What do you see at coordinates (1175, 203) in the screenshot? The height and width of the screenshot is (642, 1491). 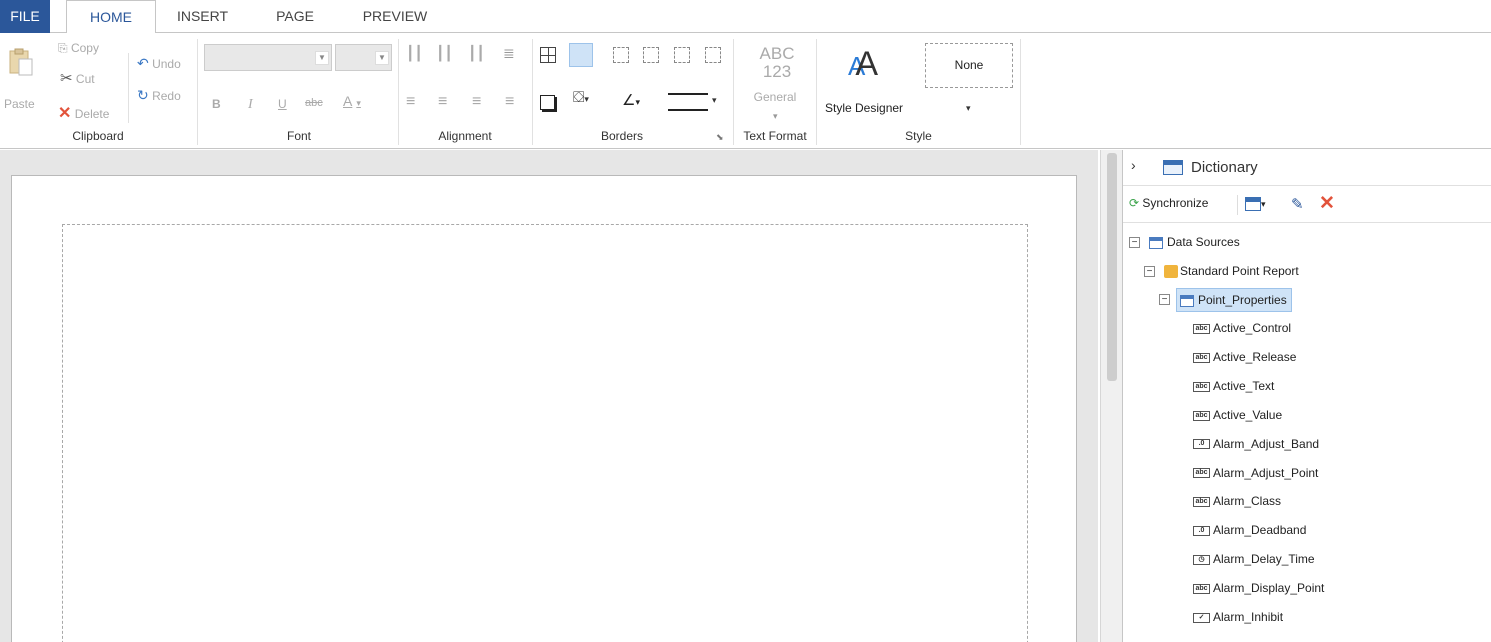 I see `synchronize-label: Synchronize` at bounding box center [1175, 203].